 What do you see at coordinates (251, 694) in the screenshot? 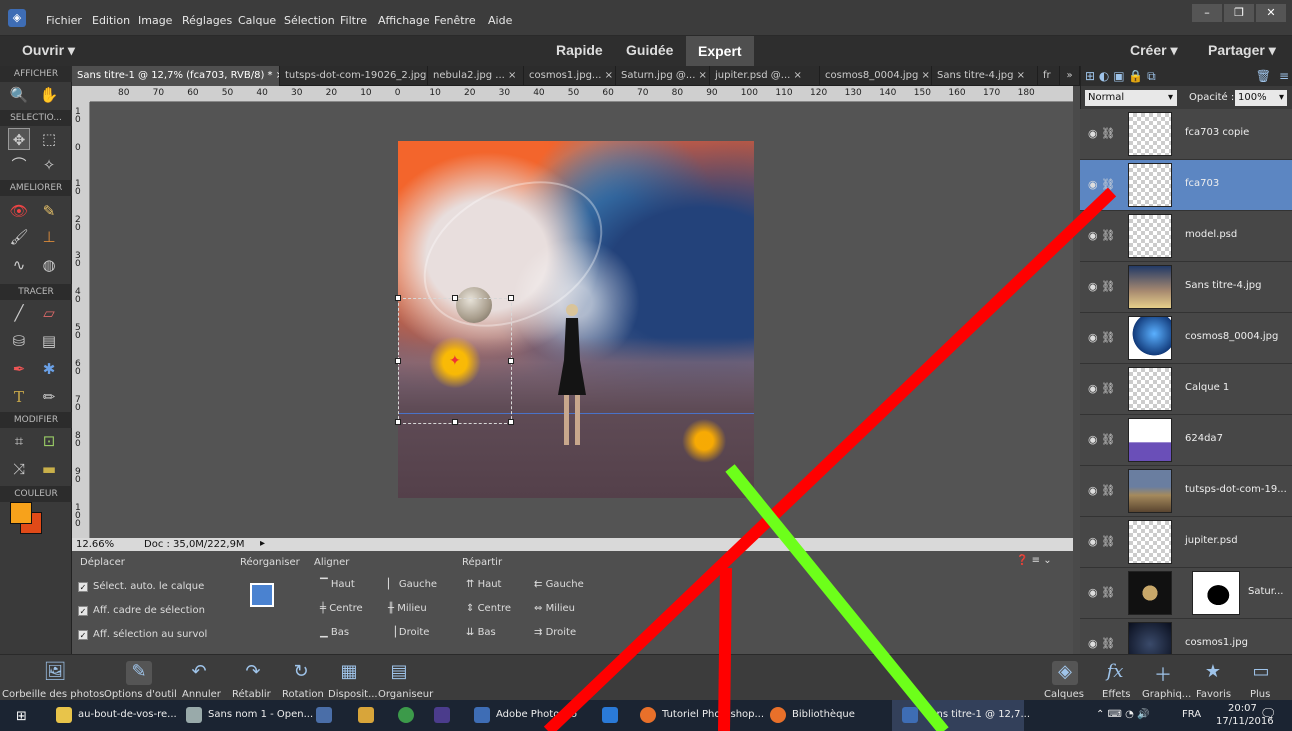
I see `redo-button: Rétablir` at bounding box center [251, 694].